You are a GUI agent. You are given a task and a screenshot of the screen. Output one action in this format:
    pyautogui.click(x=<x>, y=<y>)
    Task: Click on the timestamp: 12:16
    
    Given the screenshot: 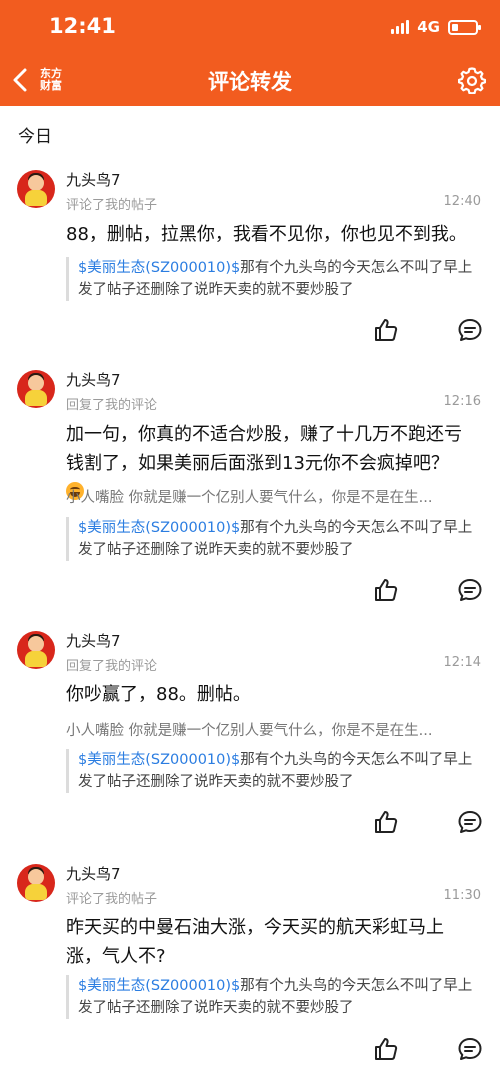 What is the action you would take?
    pyautogui.click(x=462, y=401)
    